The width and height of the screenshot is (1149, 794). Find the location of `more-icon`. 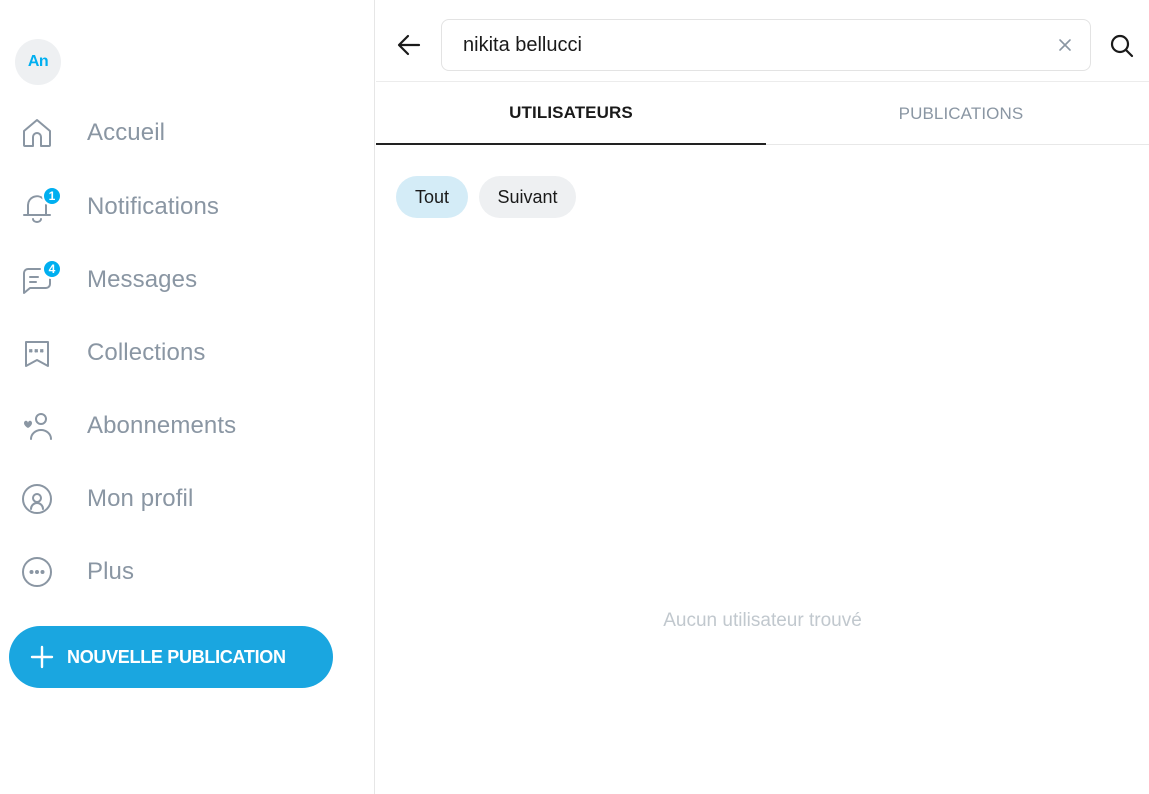

more-icon is located at coordinates (39, 572).